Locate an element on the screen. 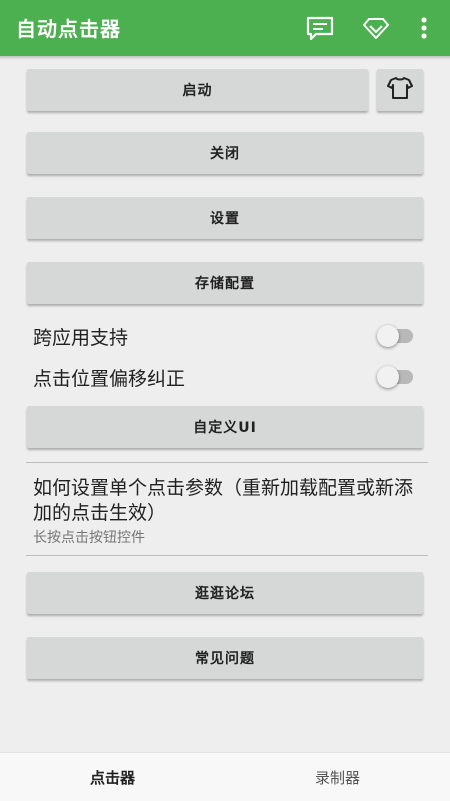  forum-button: 逛逛论坛 is located at coordinates (225, 593).